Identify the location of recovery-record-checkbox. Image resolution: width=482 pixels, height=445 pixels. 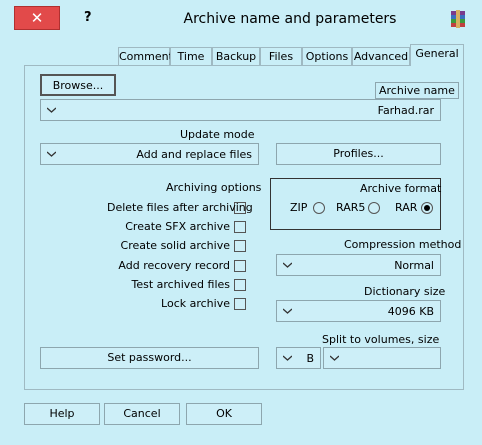
(240, 266).